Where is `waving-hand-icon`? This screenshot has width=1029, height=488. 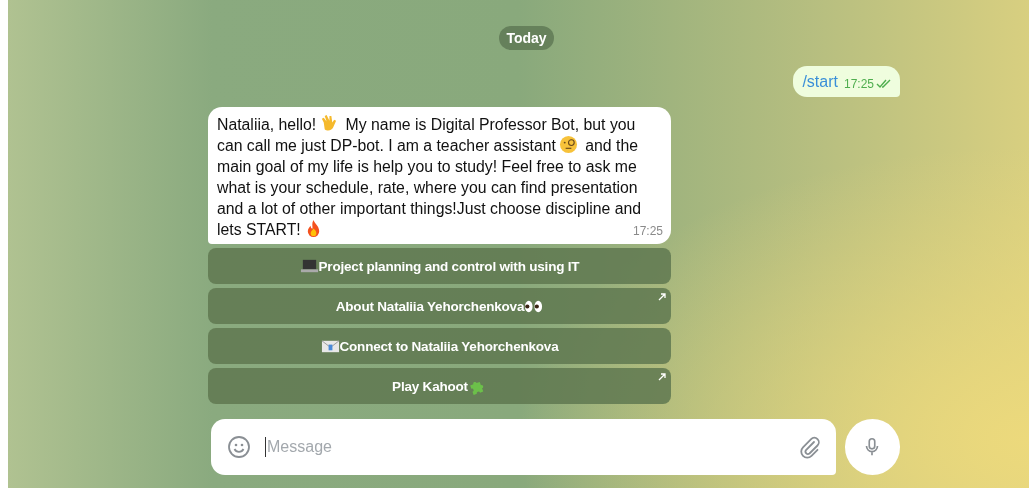
waving-hand-icon is located at coordinates (329, 123).